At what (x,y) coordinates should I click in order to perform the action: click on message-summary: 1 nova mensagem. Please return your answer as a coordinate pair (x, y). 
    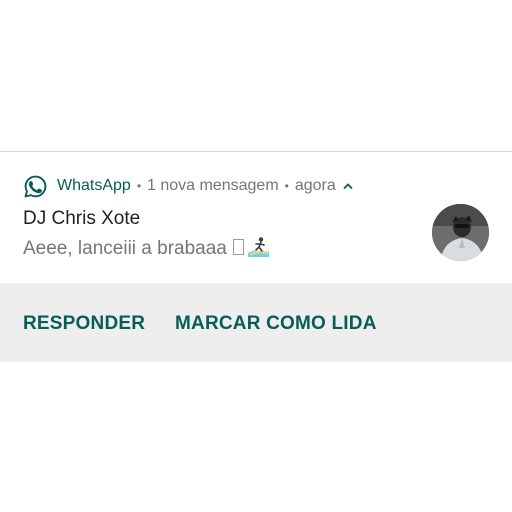
    Looking at the image, I should click on (213, 185).